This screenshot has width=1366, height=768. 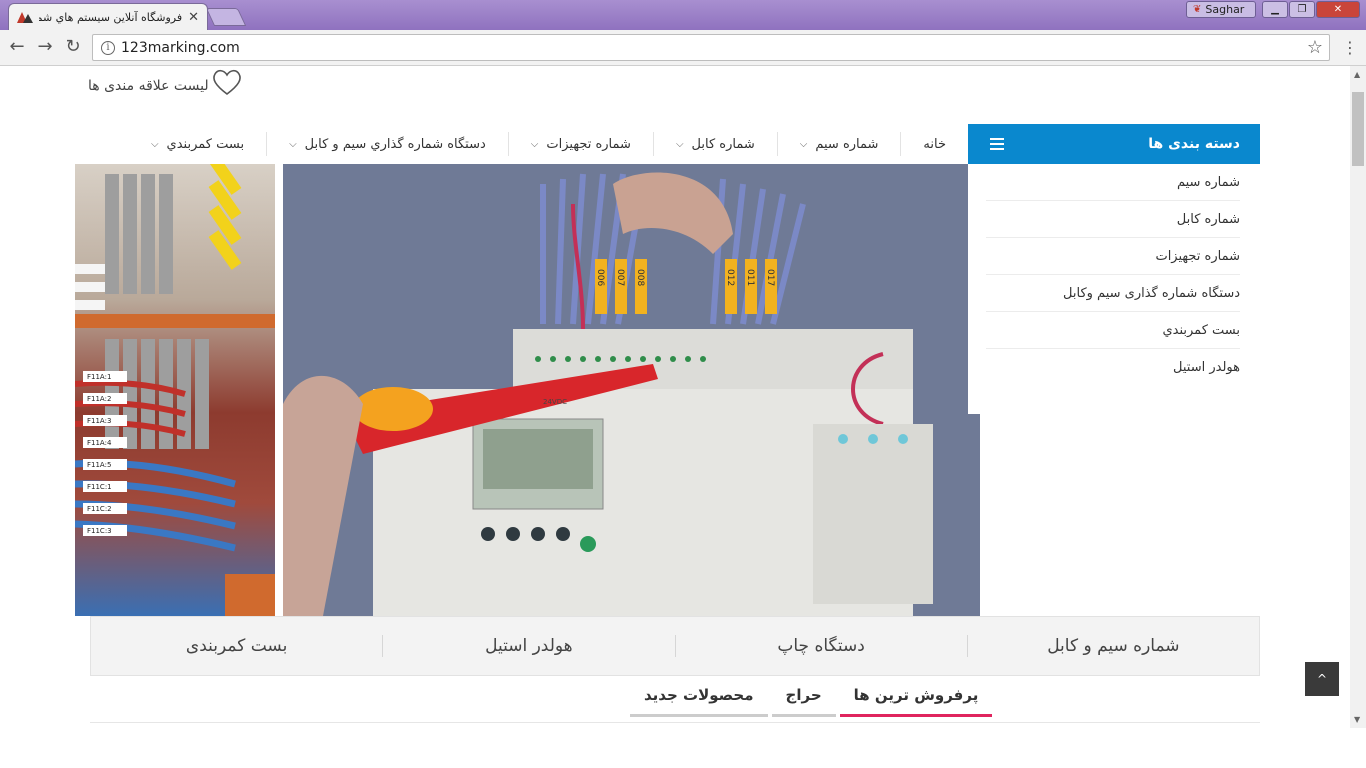 I want to click on back-icon: ←, so click(x=17, y=47).